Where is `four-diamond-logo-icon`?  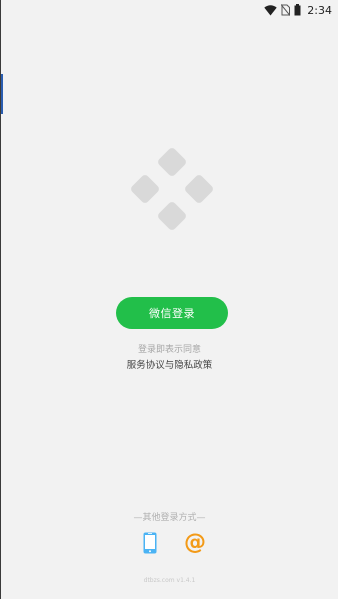
four-diamond-logo-icon is located at coordinates (172, 189).